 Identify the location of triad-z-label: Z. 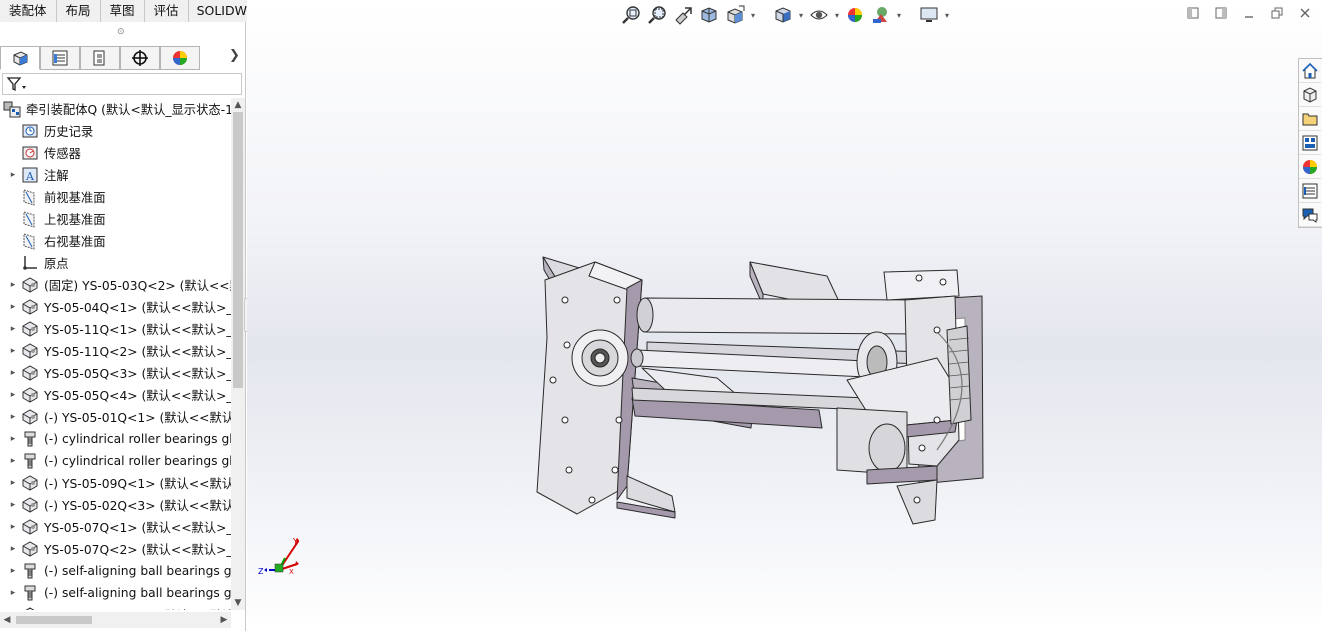
(261, 571).